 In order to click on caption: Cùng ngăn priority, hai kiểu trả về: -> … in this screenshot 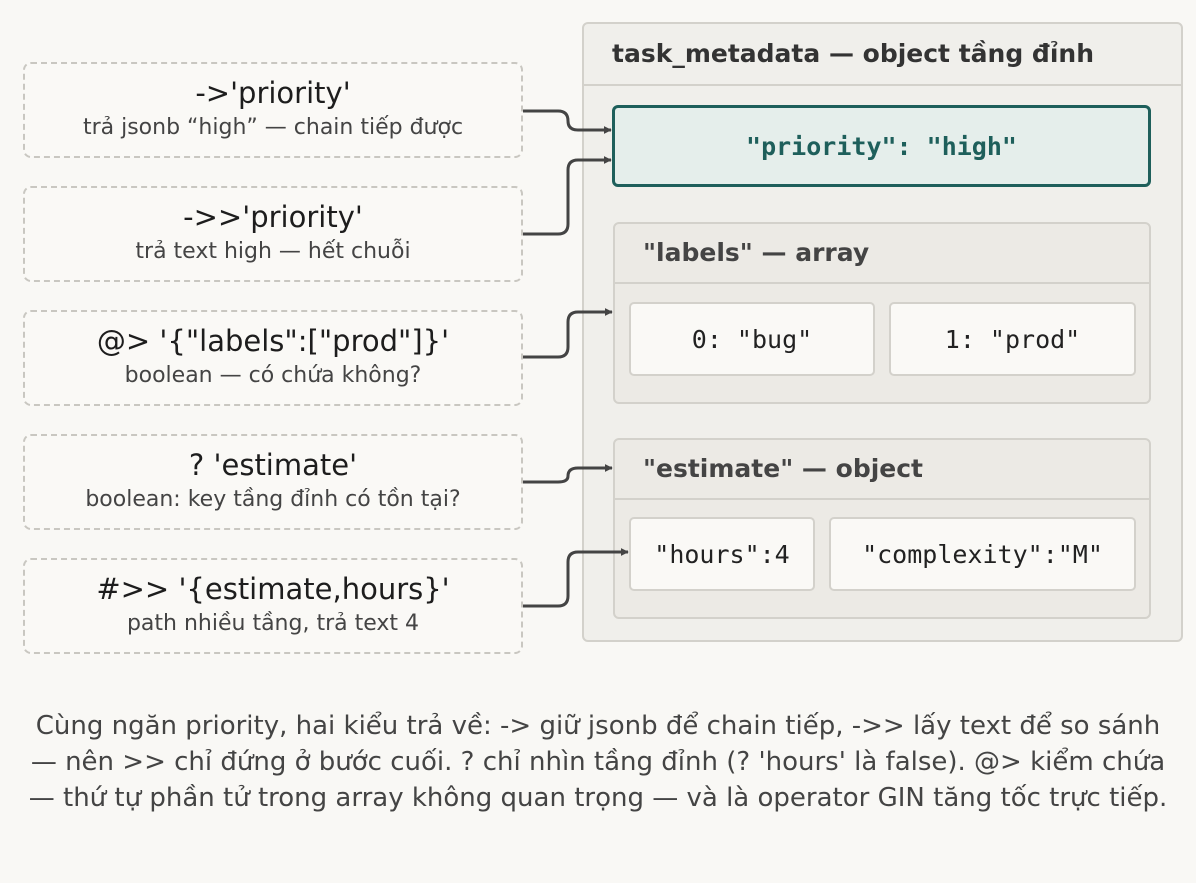, I will do `click(598, 762)`.